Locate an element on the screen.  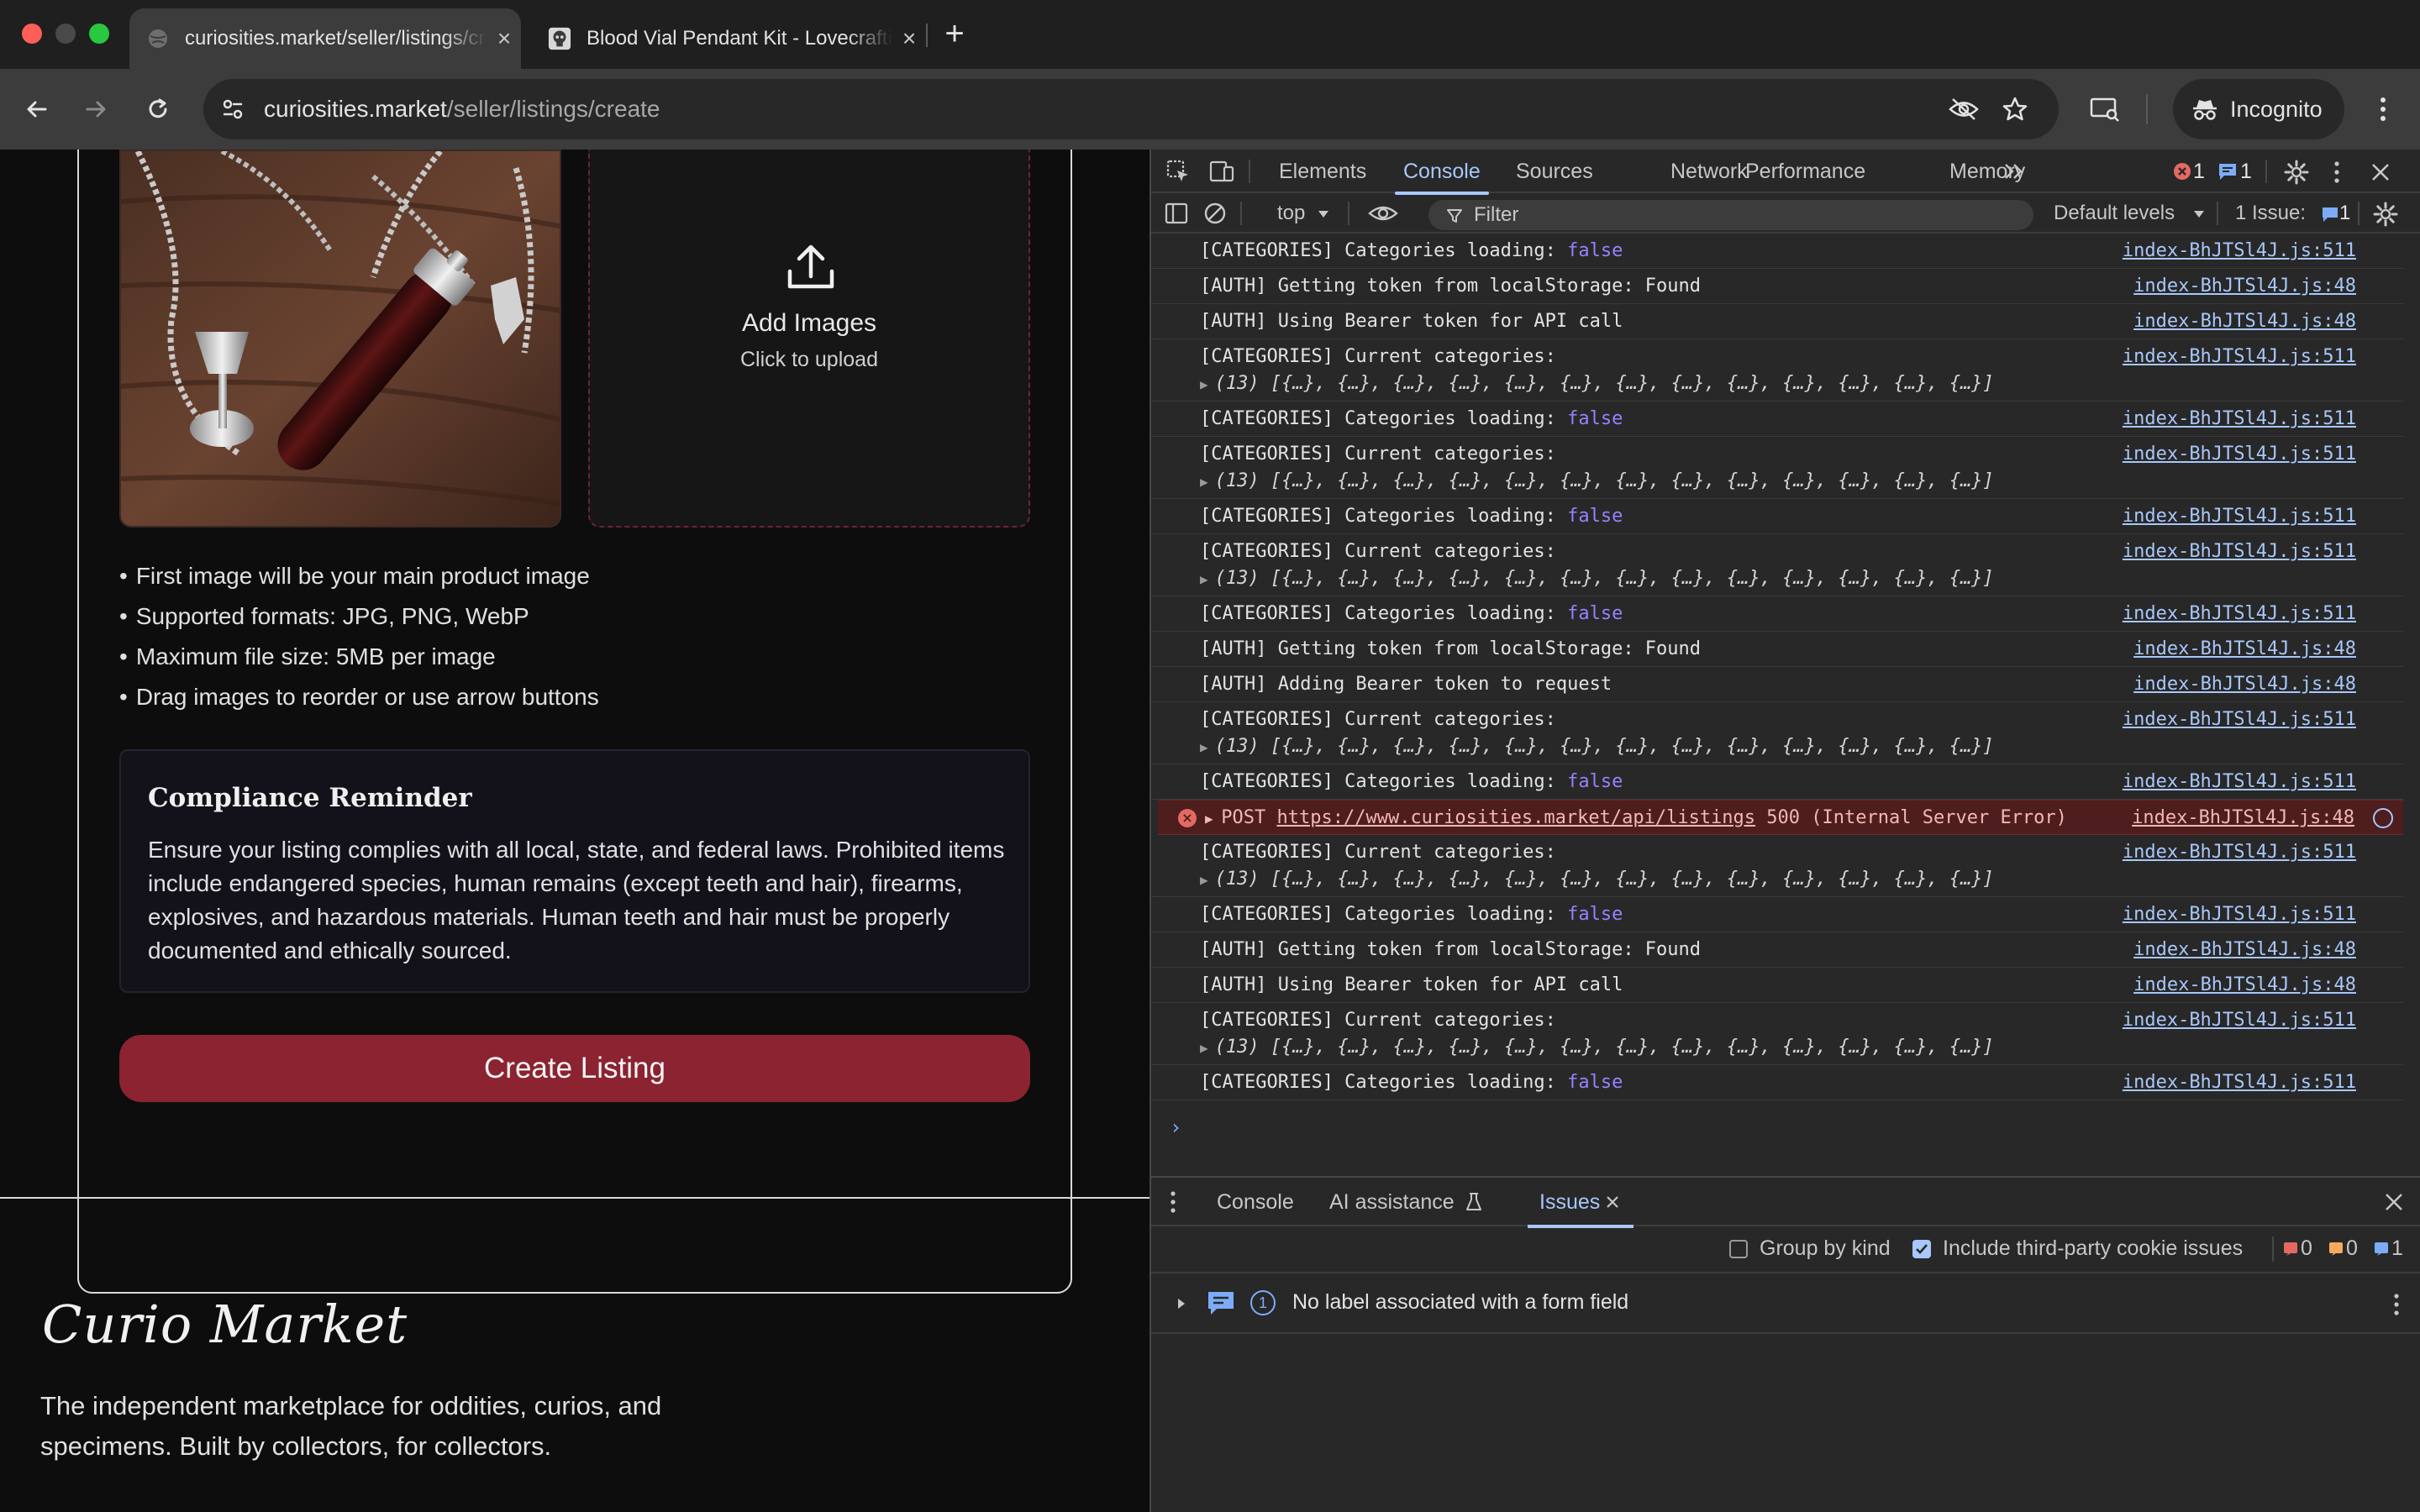
tab-console: Console is located at coordinates (1442, 172).